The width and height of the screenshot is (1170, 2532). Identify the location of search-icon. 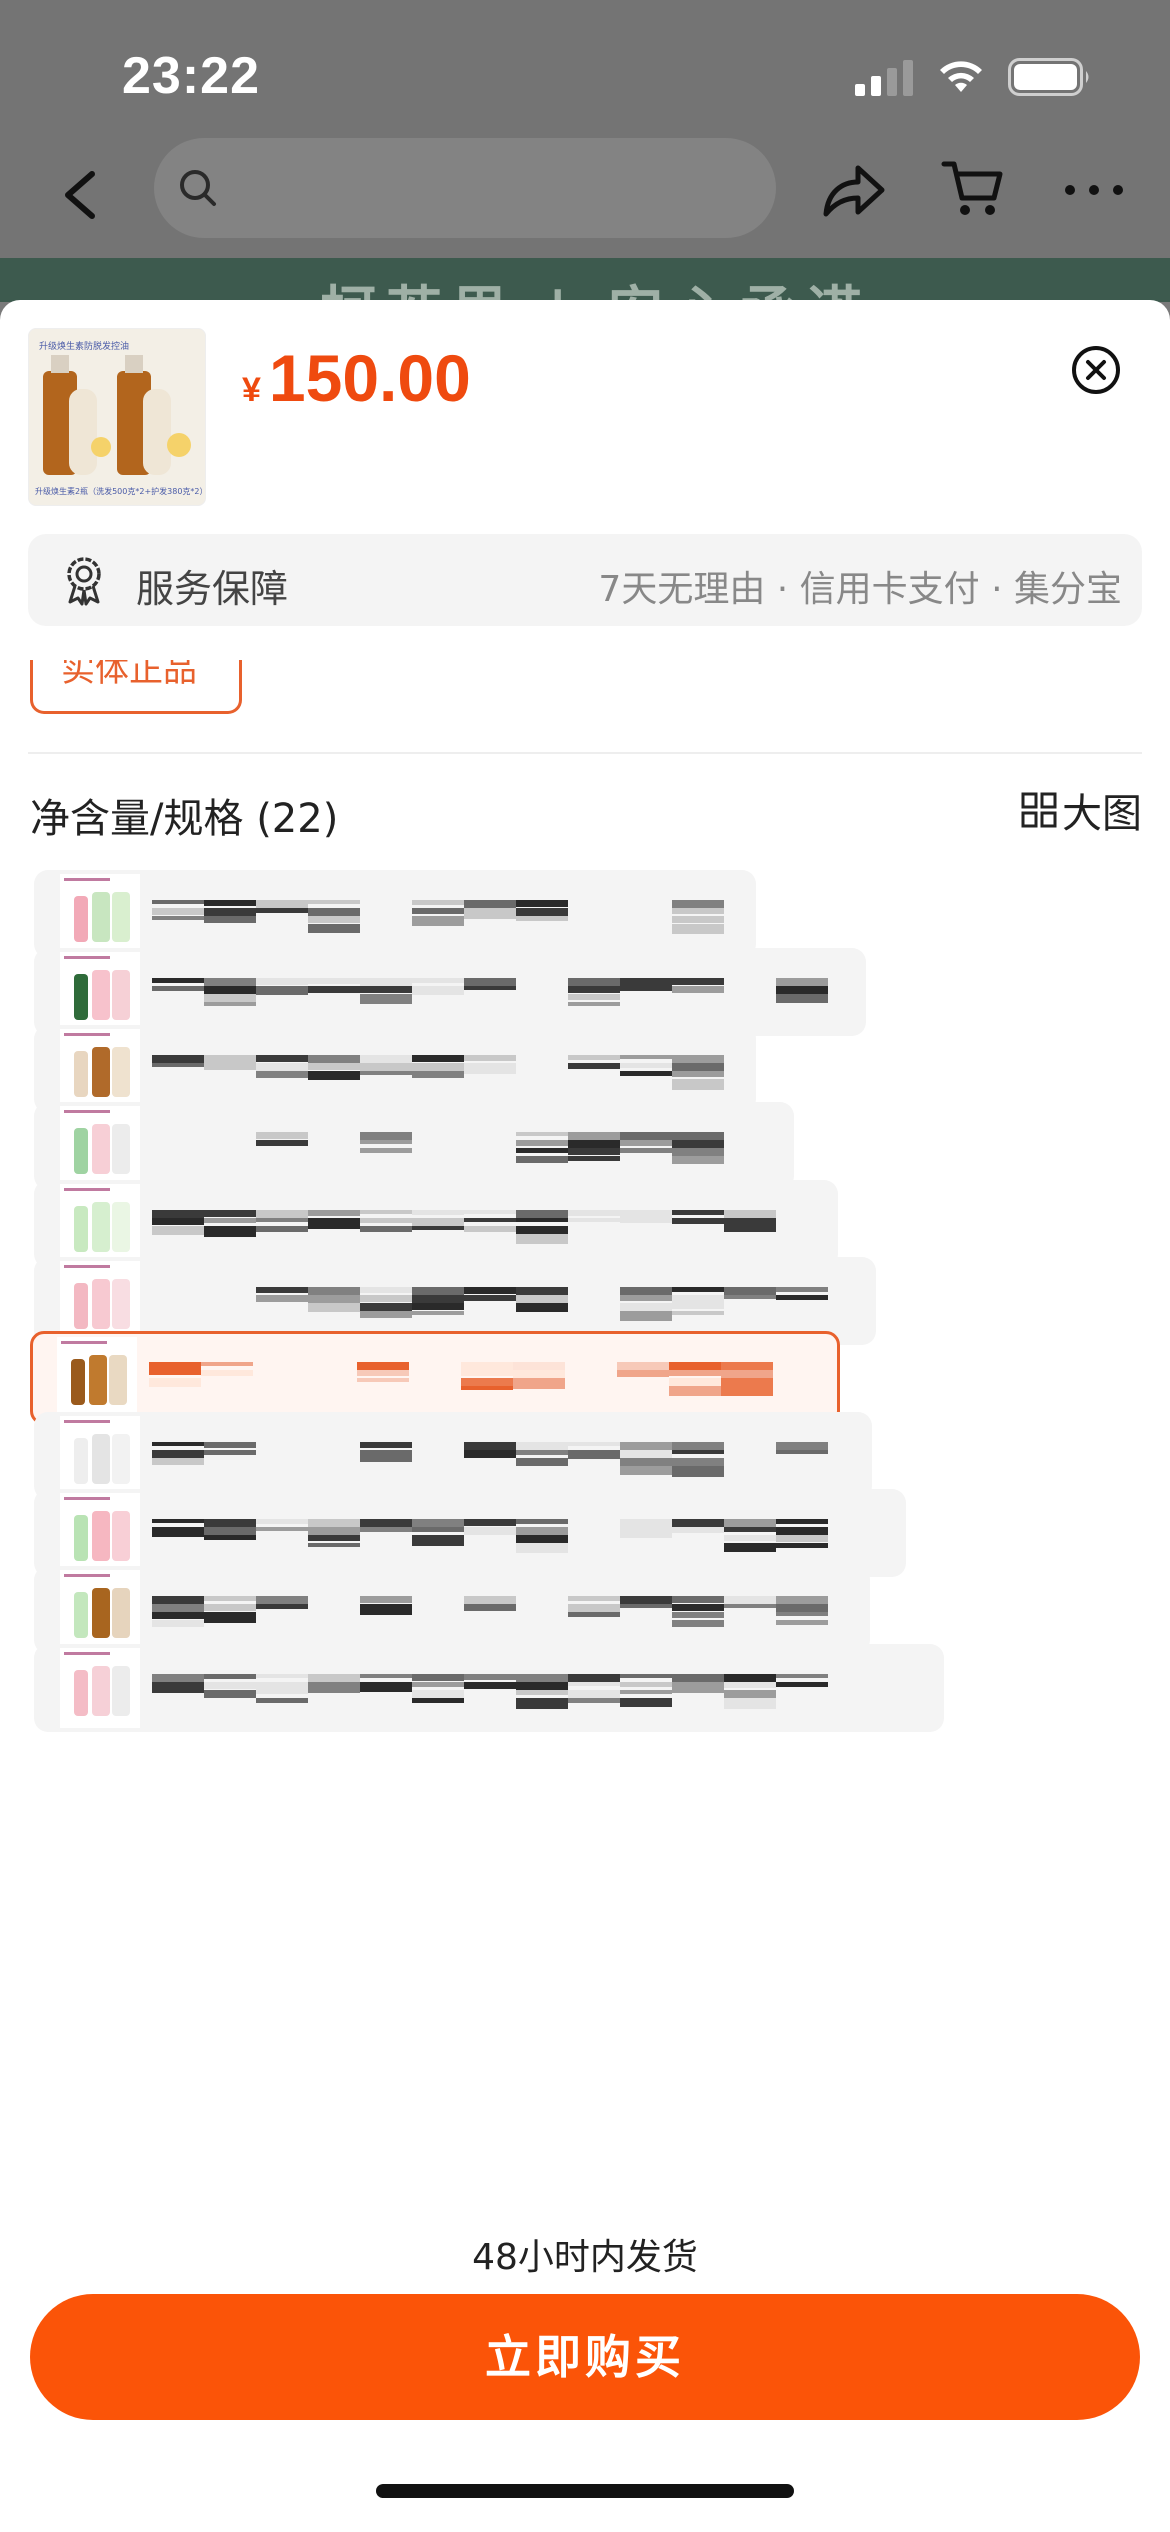
(198, 188).